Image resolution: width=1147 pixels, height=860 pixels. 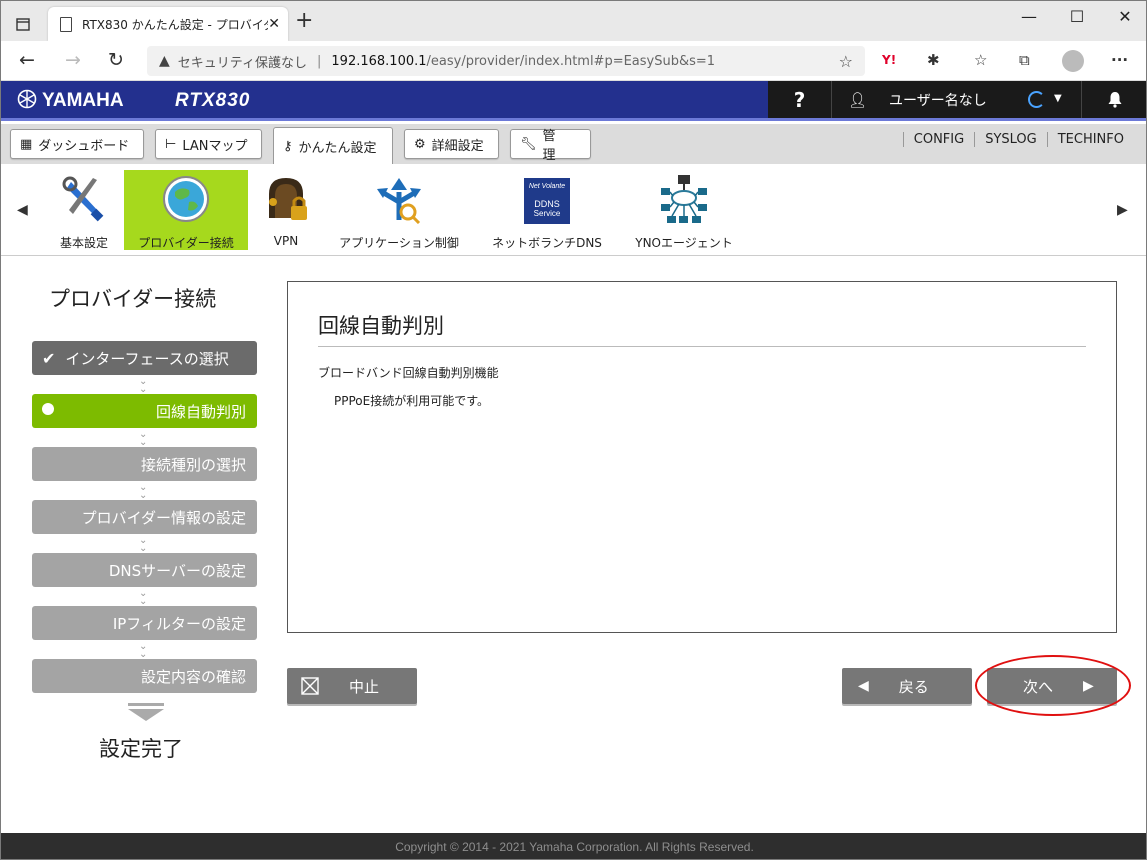 I want to click on utility-links: CONFIG SYSLOG TECHINFO, so click(x=1018, y=139).